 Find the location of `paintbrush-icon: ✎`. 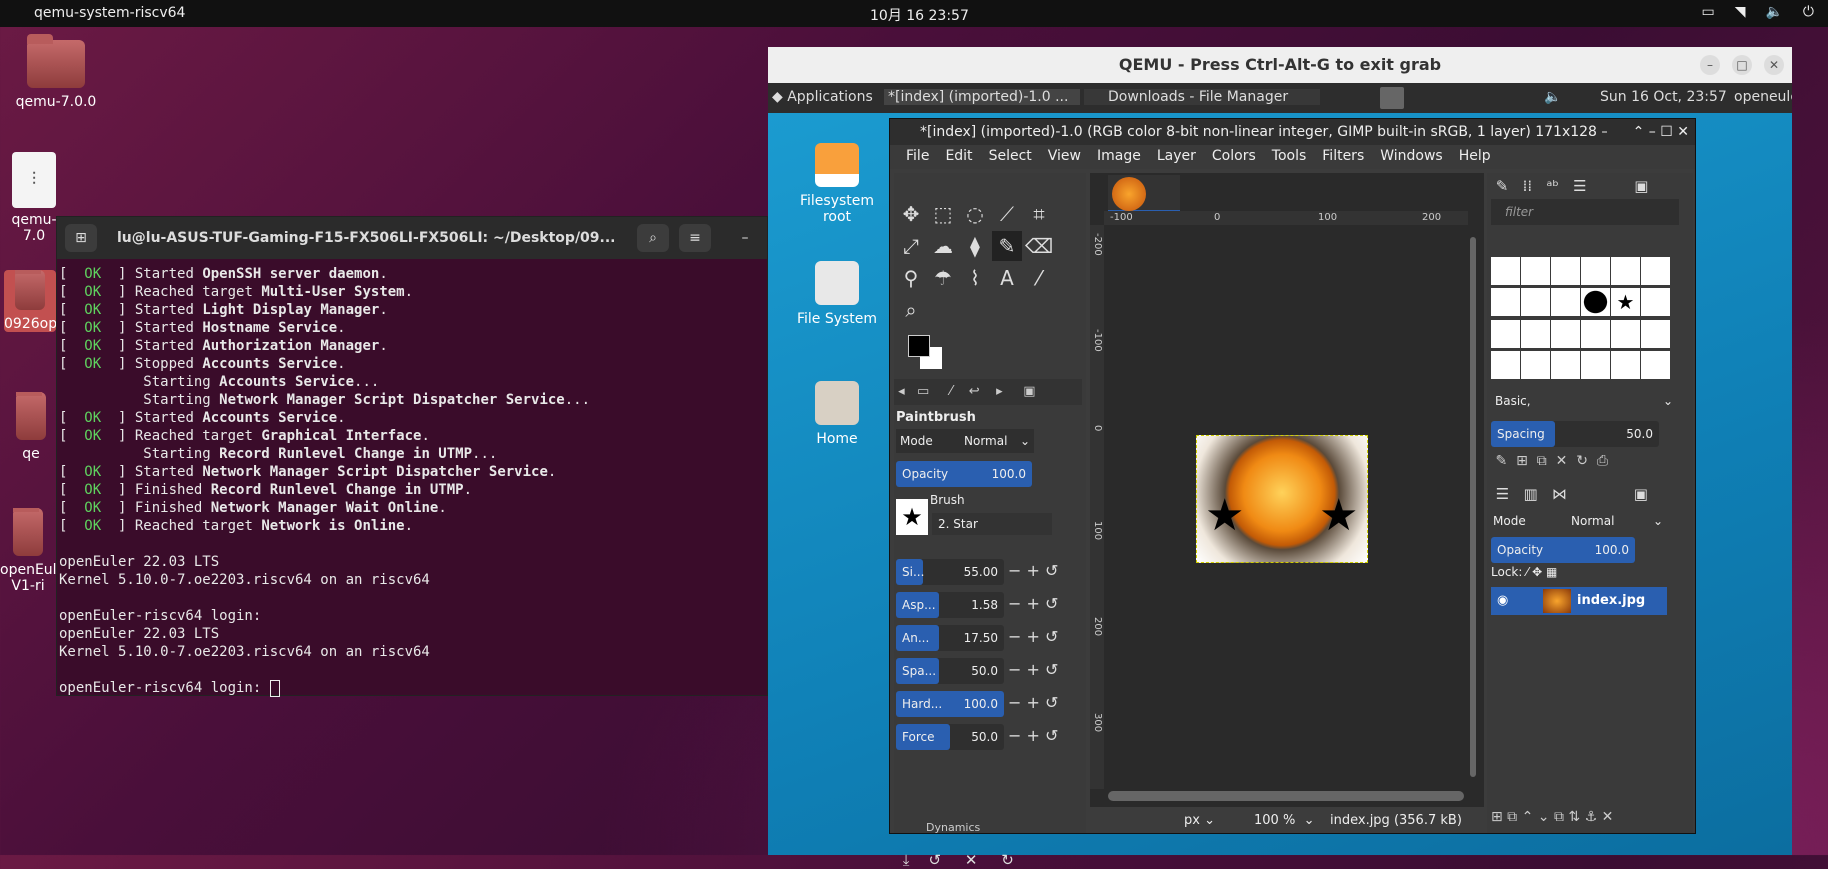

paintbrush-icon: ✎ is located at coordinates (1007, 246).